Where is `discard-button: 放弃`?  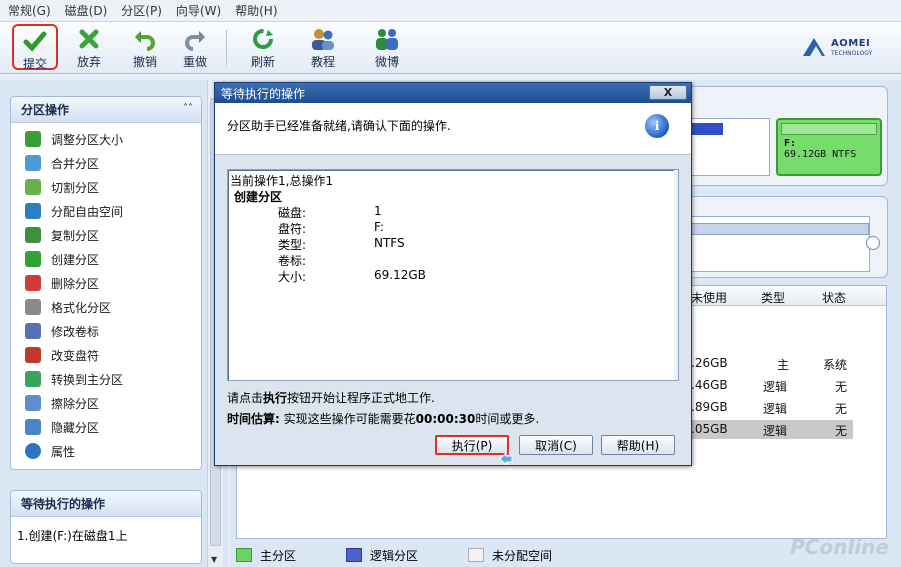
discard-button: 放弃 is located at coordinates (89, 47).